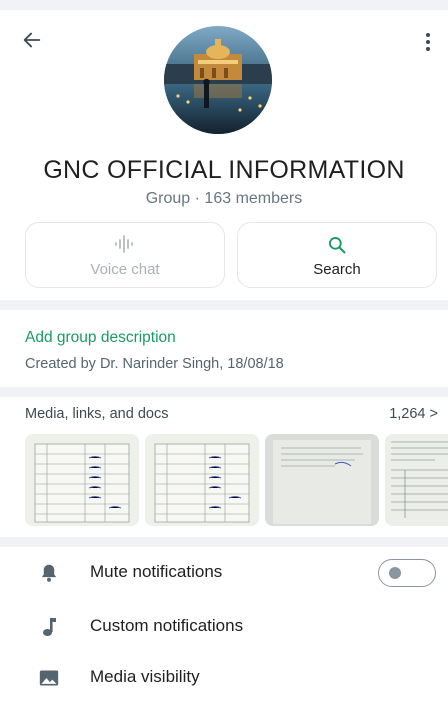  I want to click on media-visibility-row: Media visibility, so click(224, 679).